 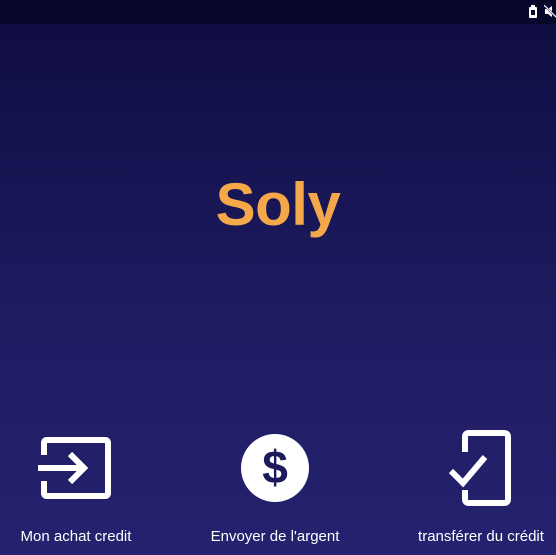 What do you see at coordinates (278, 12) in the screenshot?
I see `status-bar` at bounding box center [278, 12].